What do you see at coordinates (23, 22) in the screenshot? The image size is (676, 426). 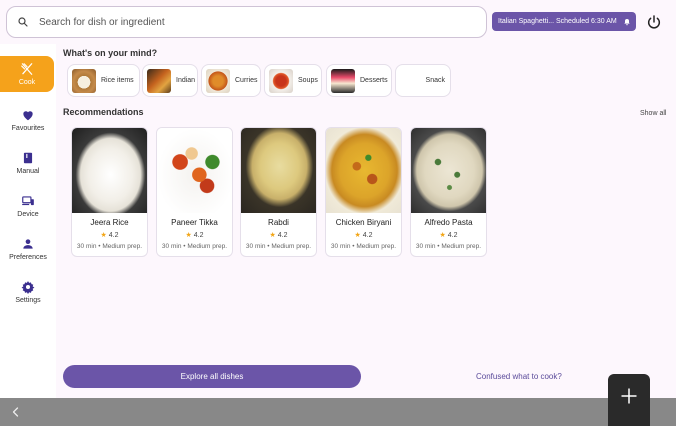 I see `search-icon` at bounding box center [23, 22].